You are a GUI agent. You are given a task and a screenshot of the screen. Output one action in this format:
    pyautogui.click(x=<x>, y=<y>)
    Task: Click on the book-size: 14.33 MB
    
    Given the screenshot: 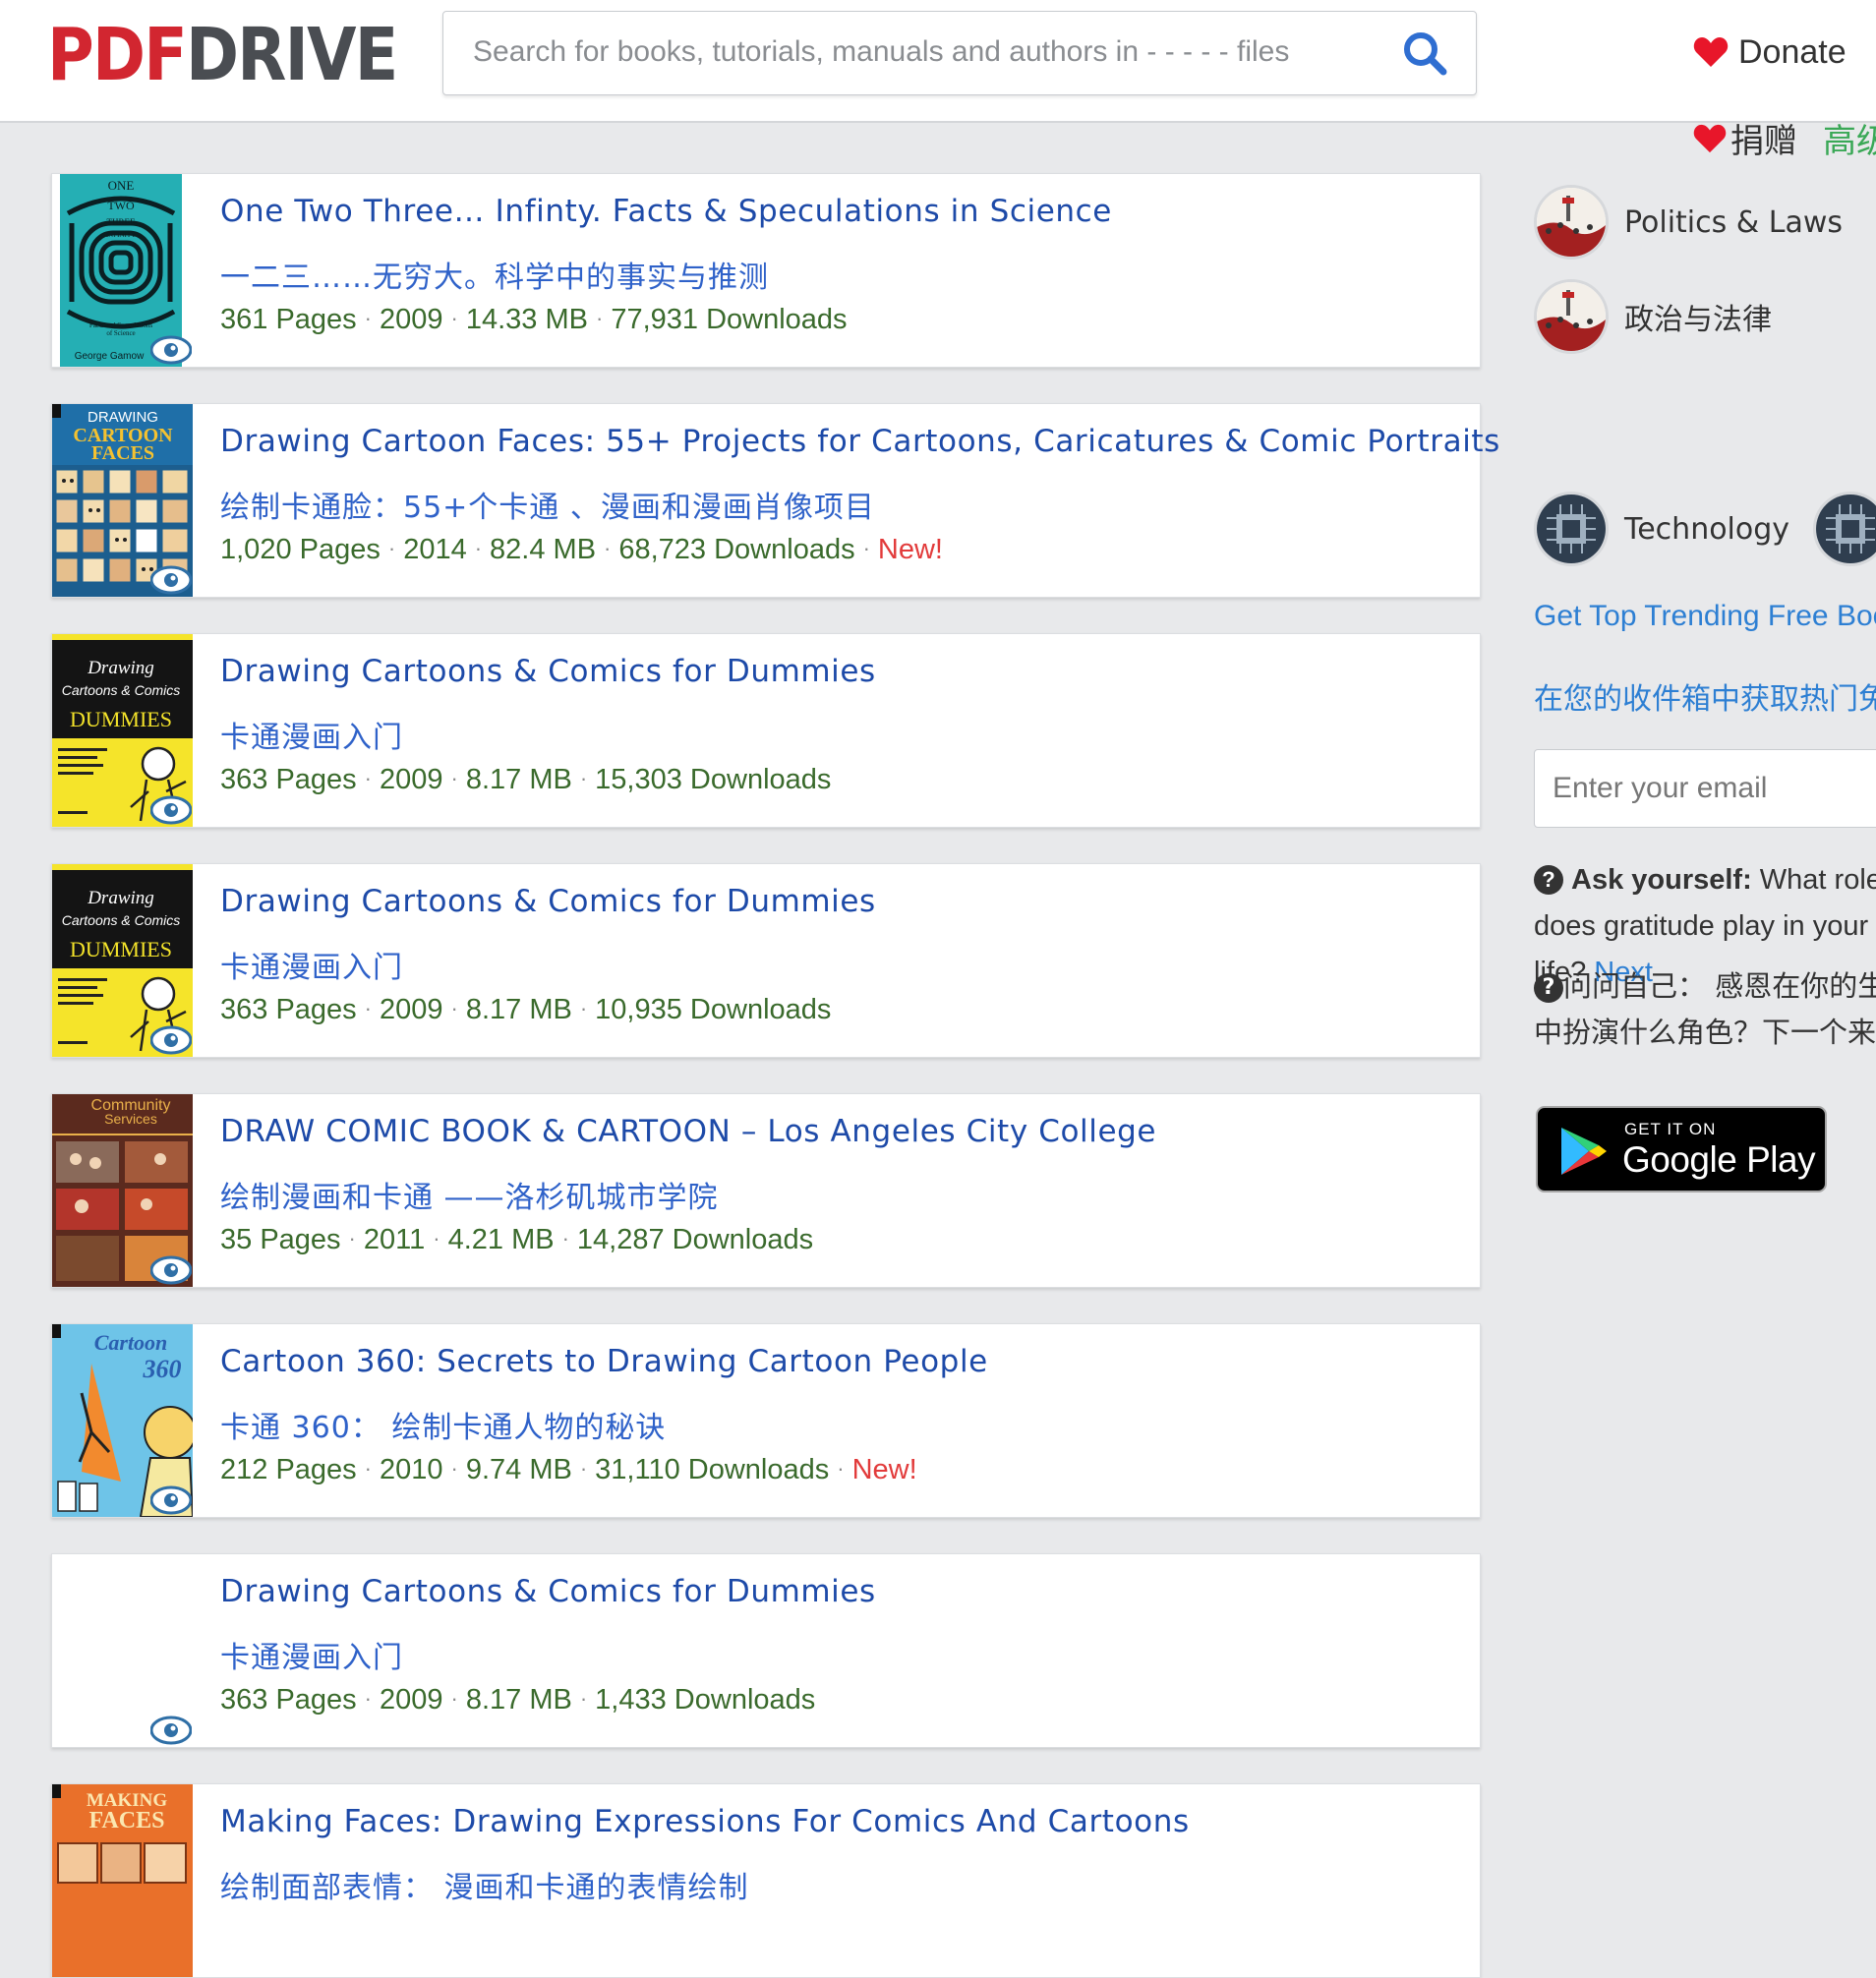 What is the action you would take?
    pyautogui.click(x=526, y=319)
    